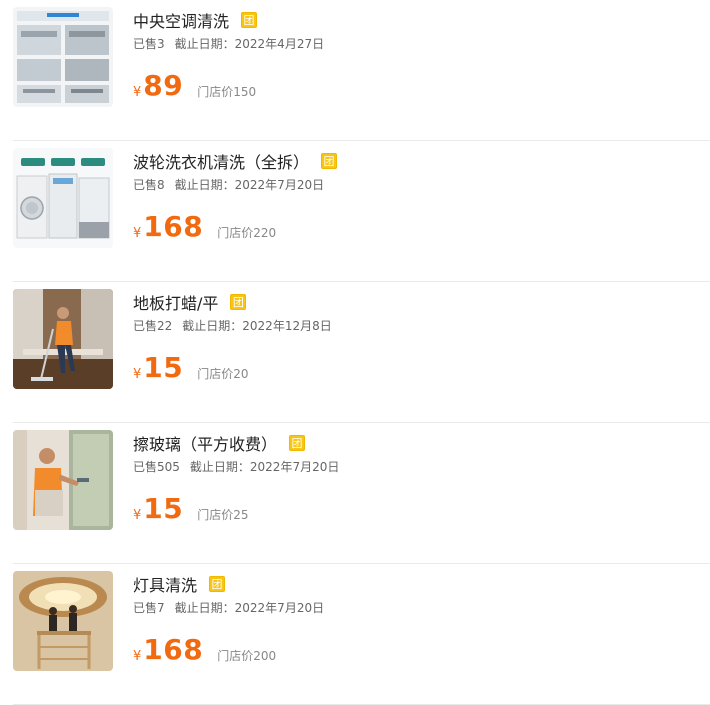 Image resolution: width=710 pixels, height=705 pixels. What do you see at coordinates (153, 326) in the screenshot?
I see `sold-count: 已售22` at bounding box center [153, 326].